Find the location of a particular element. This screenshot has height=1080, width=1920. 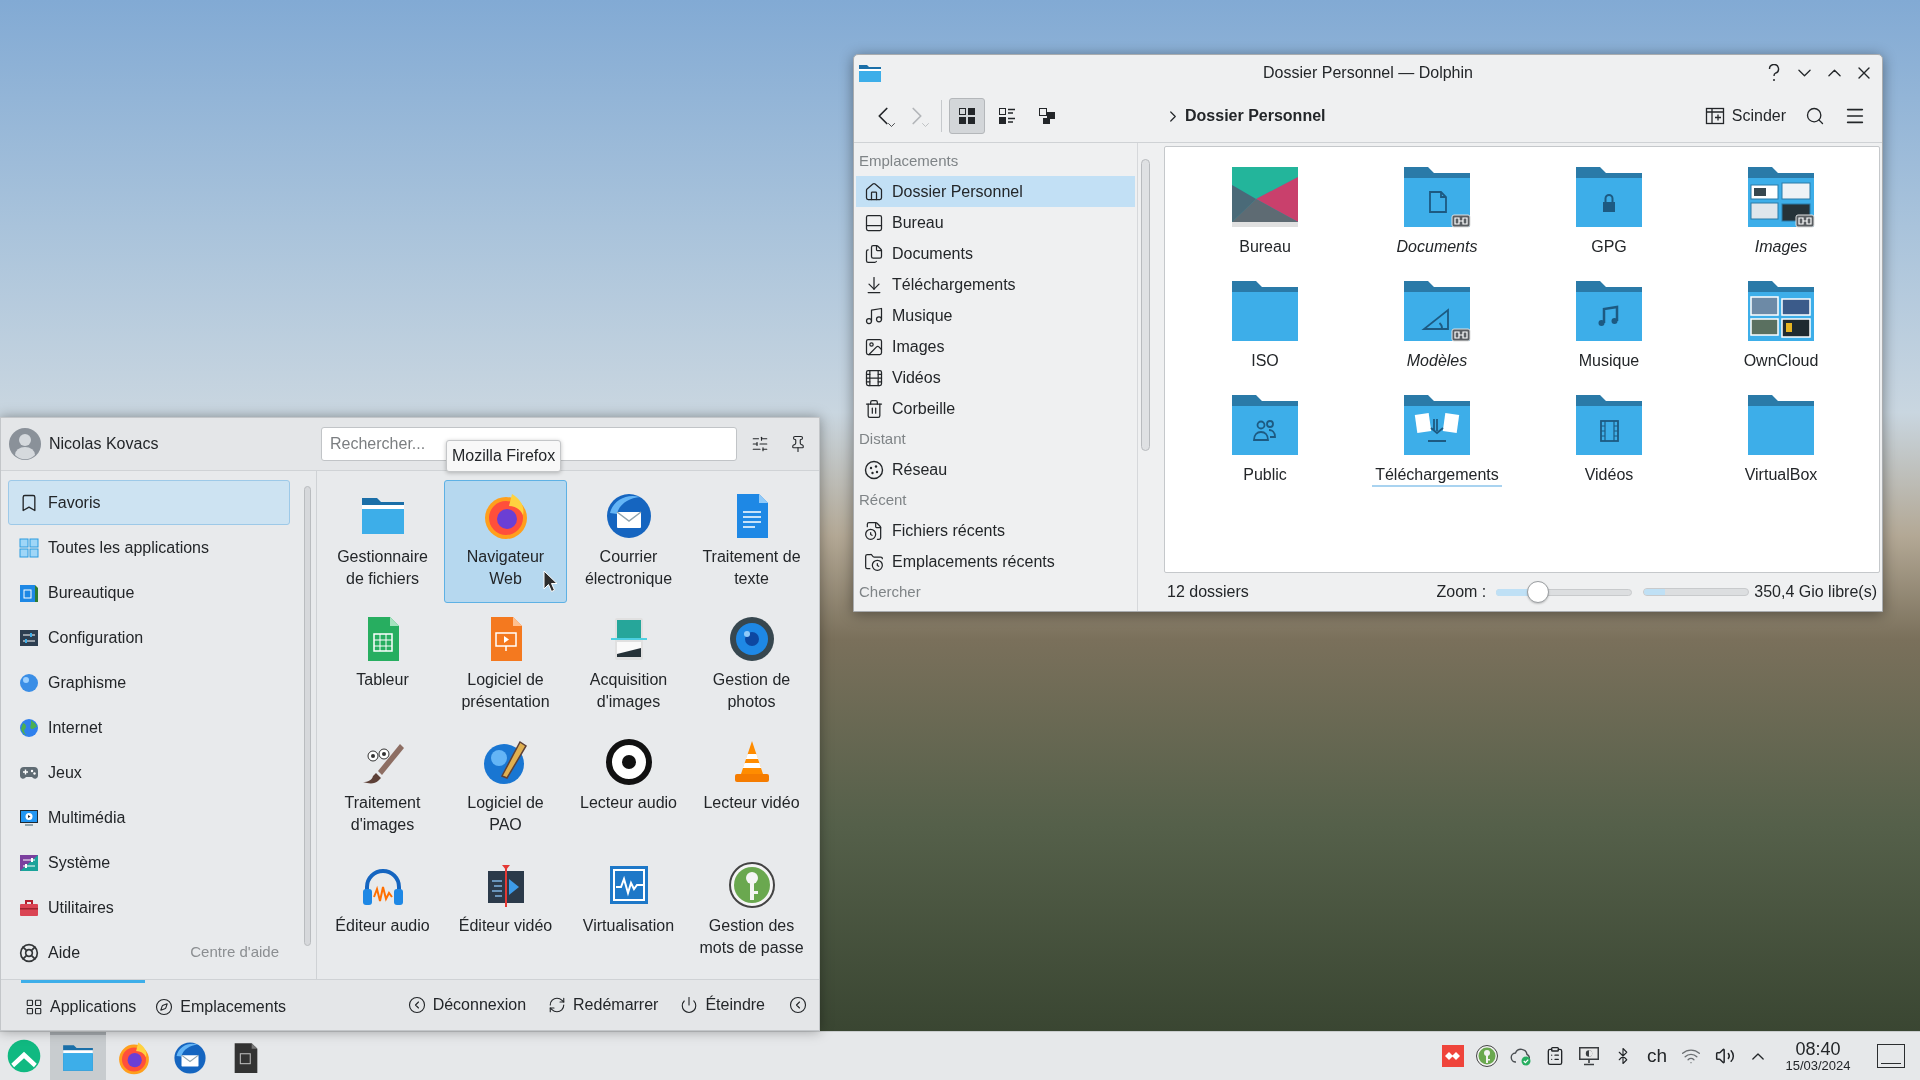

question-mark-icon is located at coordinates (1774, 72).